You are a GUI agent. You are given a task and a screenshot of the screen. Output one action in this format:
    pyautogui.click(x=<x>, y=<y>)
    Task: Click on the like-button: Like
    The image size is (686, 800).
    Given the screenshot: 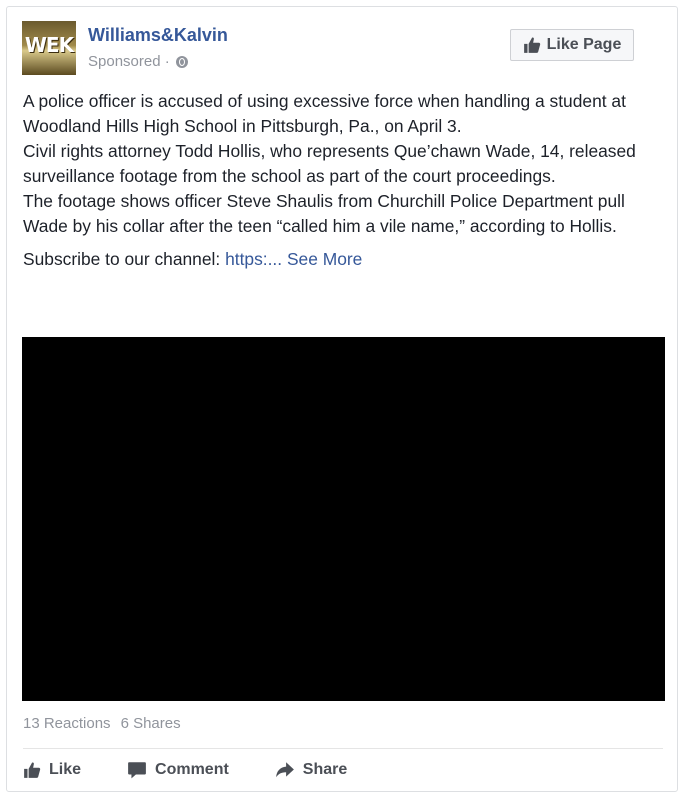 What is the action you would take?
    pyautogui.click(x=52, y=770)
    